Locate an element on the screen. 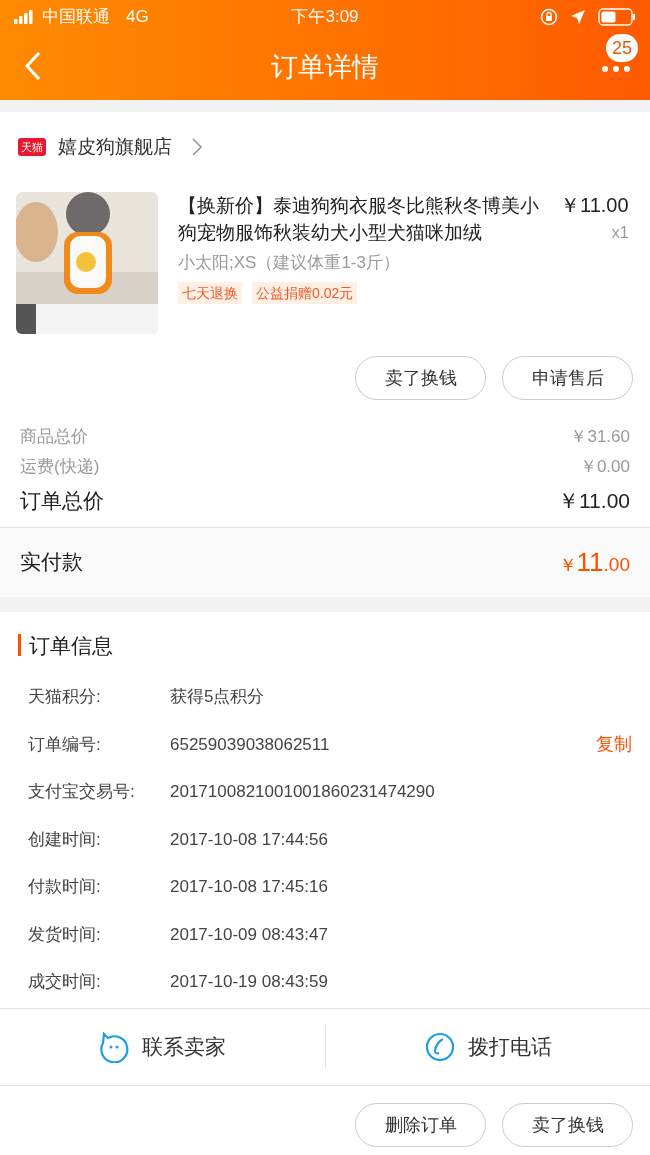  info-label: 发货时间: is located at coordinates (65, 934).